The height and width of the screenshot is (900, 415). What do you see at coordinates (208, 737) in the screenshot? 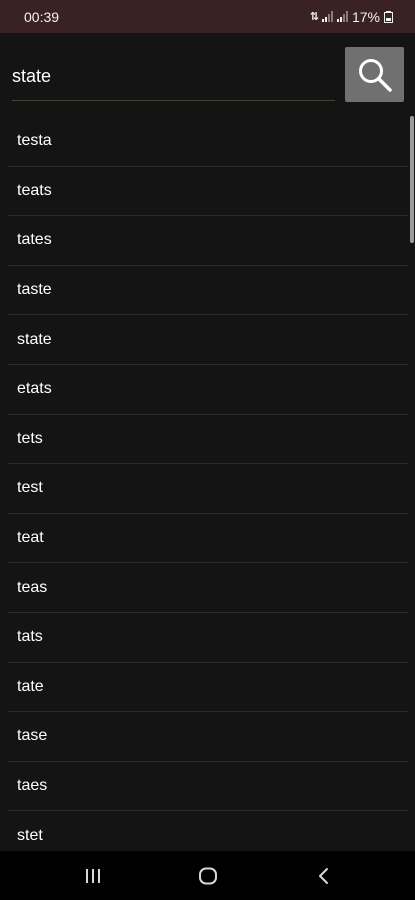
I see `list-item: tase` at bounding box center [208, 737].